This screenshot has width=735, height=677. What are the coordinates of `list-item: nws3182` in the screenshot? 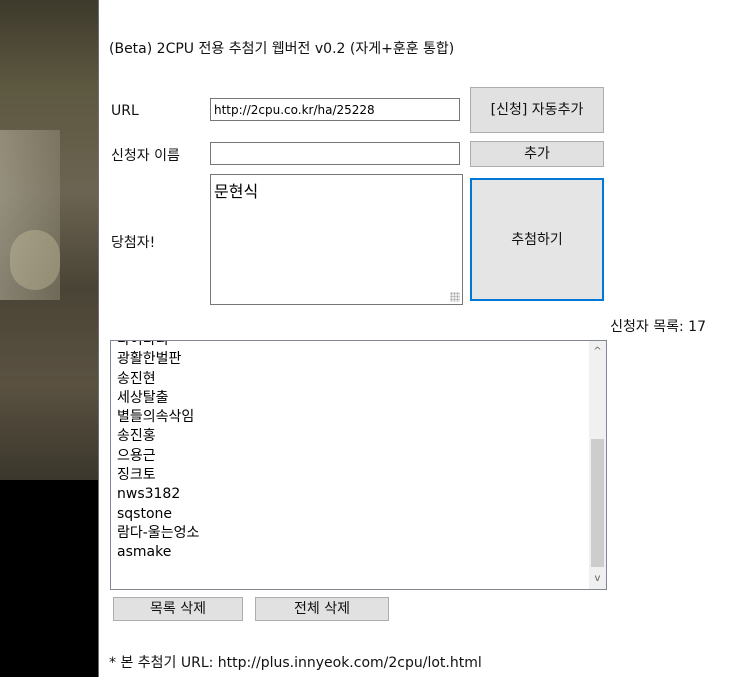 It's located at (351, 494).